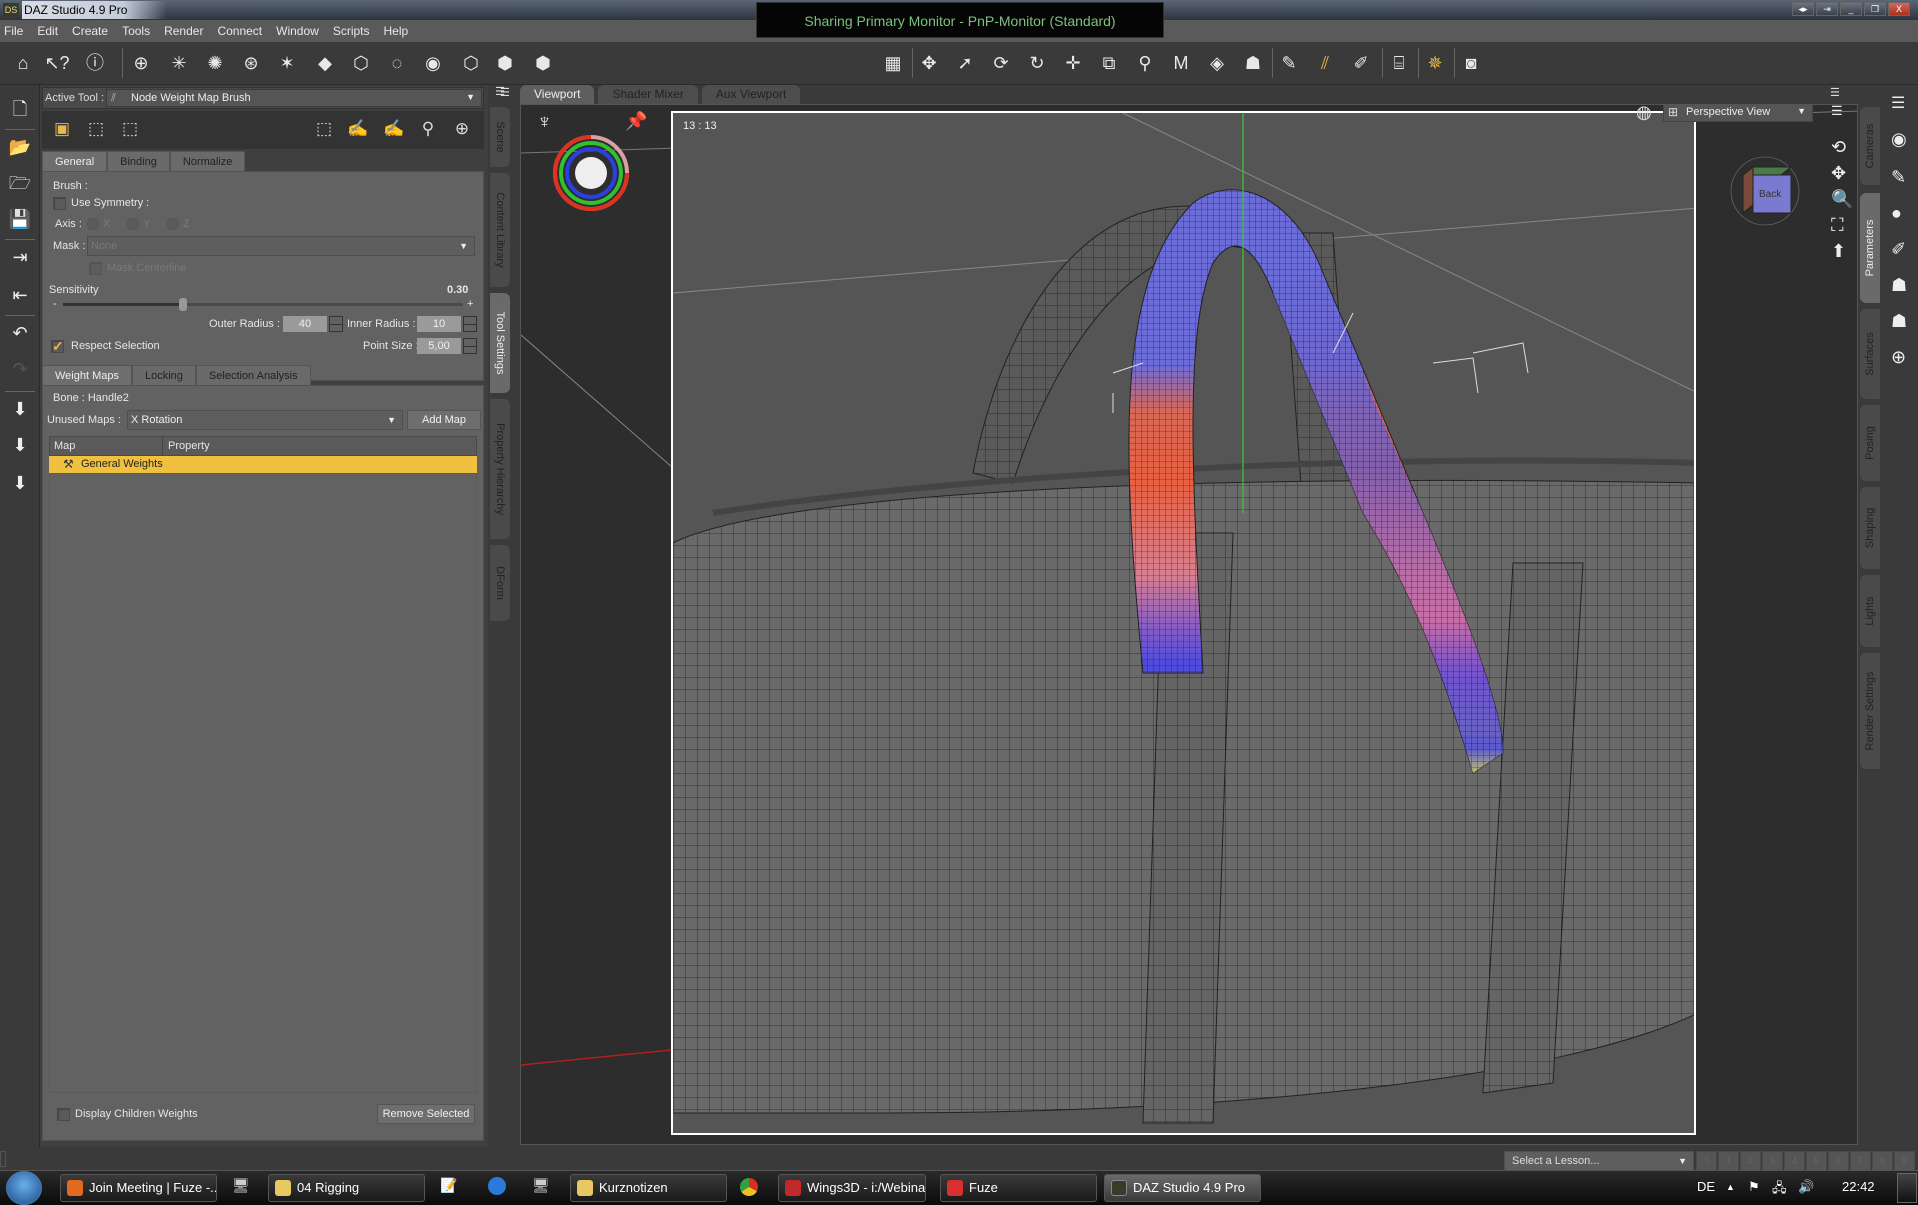 The height and width of the screenshot is (1205, 1918). Describe the element at coordinates (505, 63) in the screenshot. I see `new-multi-instance-icon: ⬢` at that location.